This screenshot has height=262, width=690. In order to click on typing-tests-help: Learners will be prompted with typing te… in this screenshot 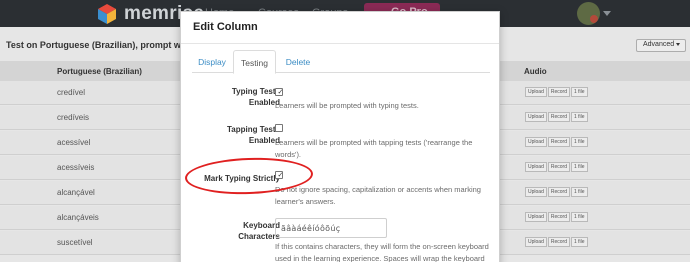, I will do `click(347, 105)`.